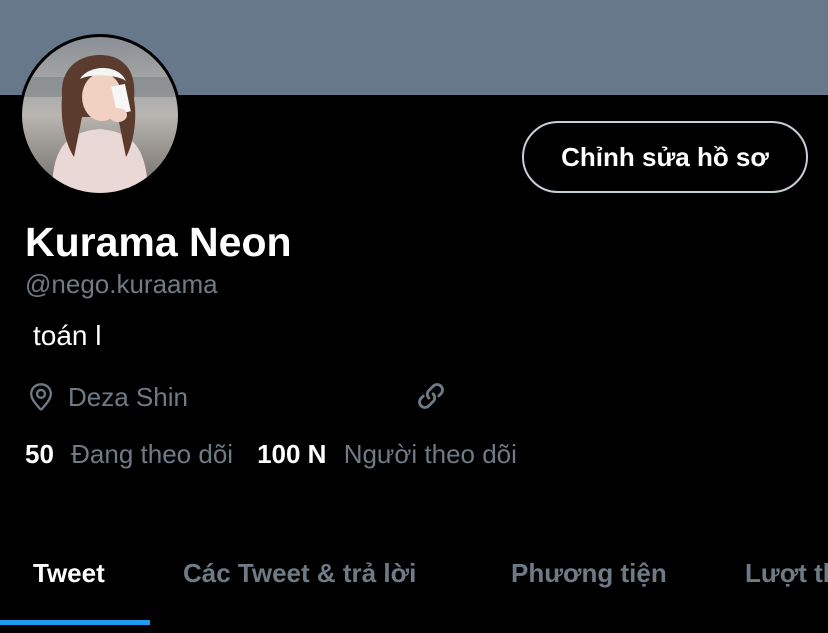  What do you see at coordinates (39, 454) in the screenshot?
I see `following-count: 50` at bounding box center [39, 454].